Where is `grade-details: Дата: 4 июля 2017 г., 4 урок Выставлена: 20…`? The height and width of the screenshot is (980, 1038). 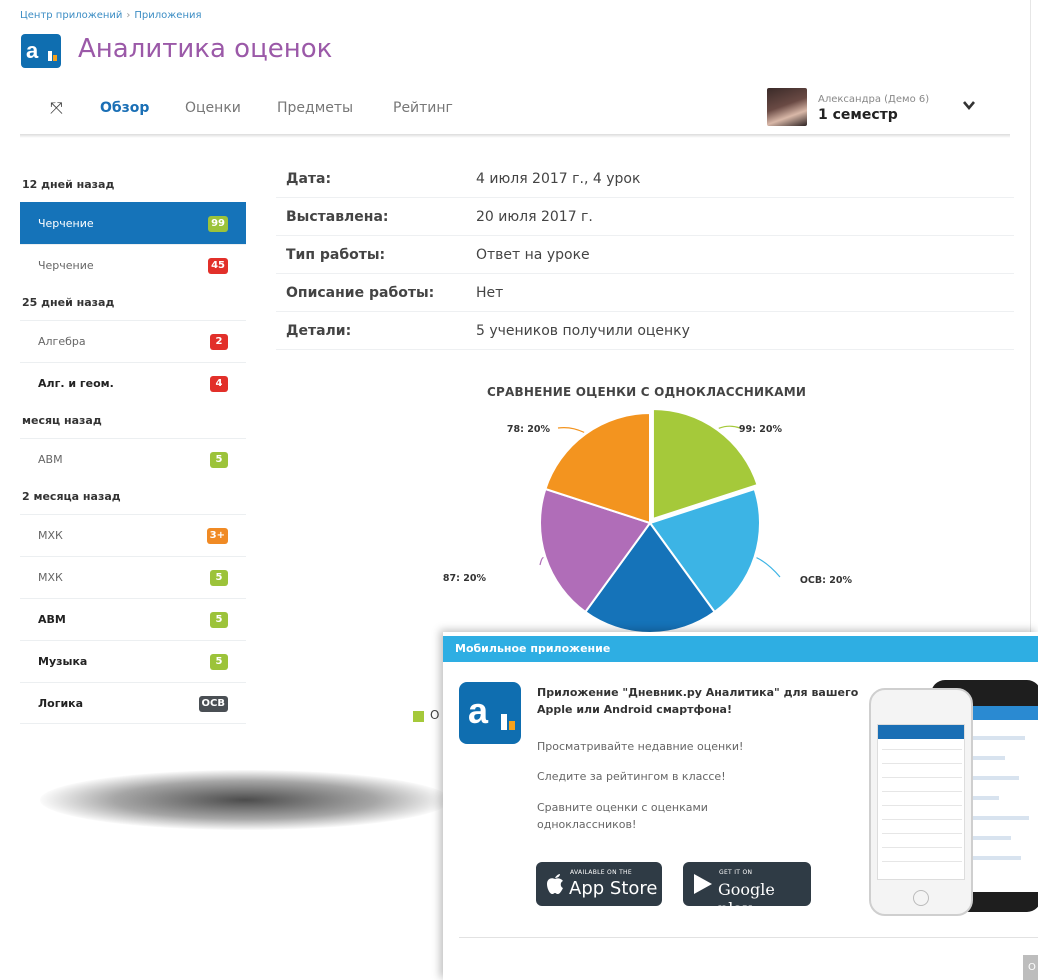
grade-details: Дата: 4 июля 2017 г., 4 урок Выставлена: 20… is located at coordinates (645, 255).